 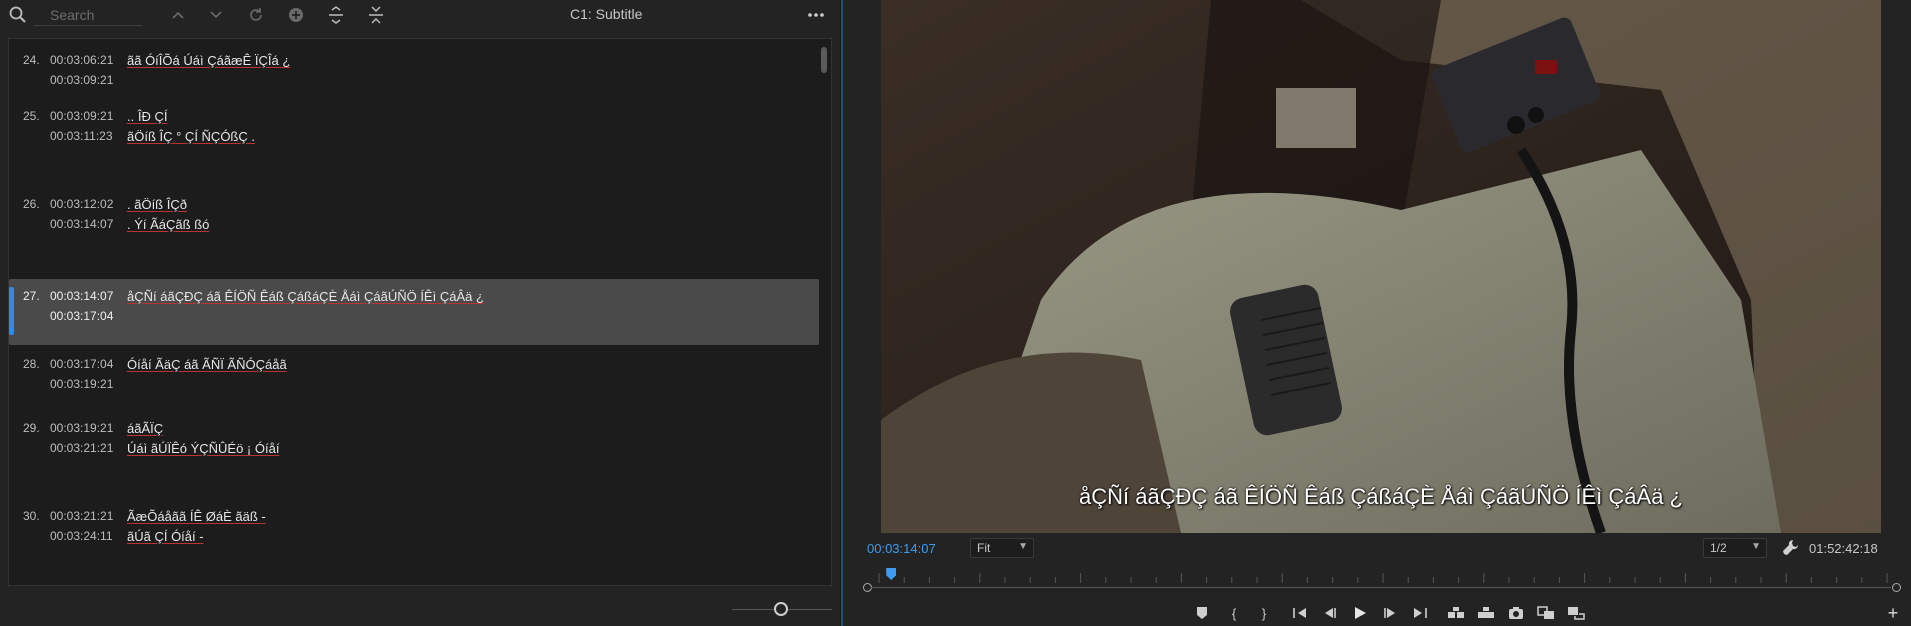 I want to click on out-point-marker, so click(x=1896, y=587).